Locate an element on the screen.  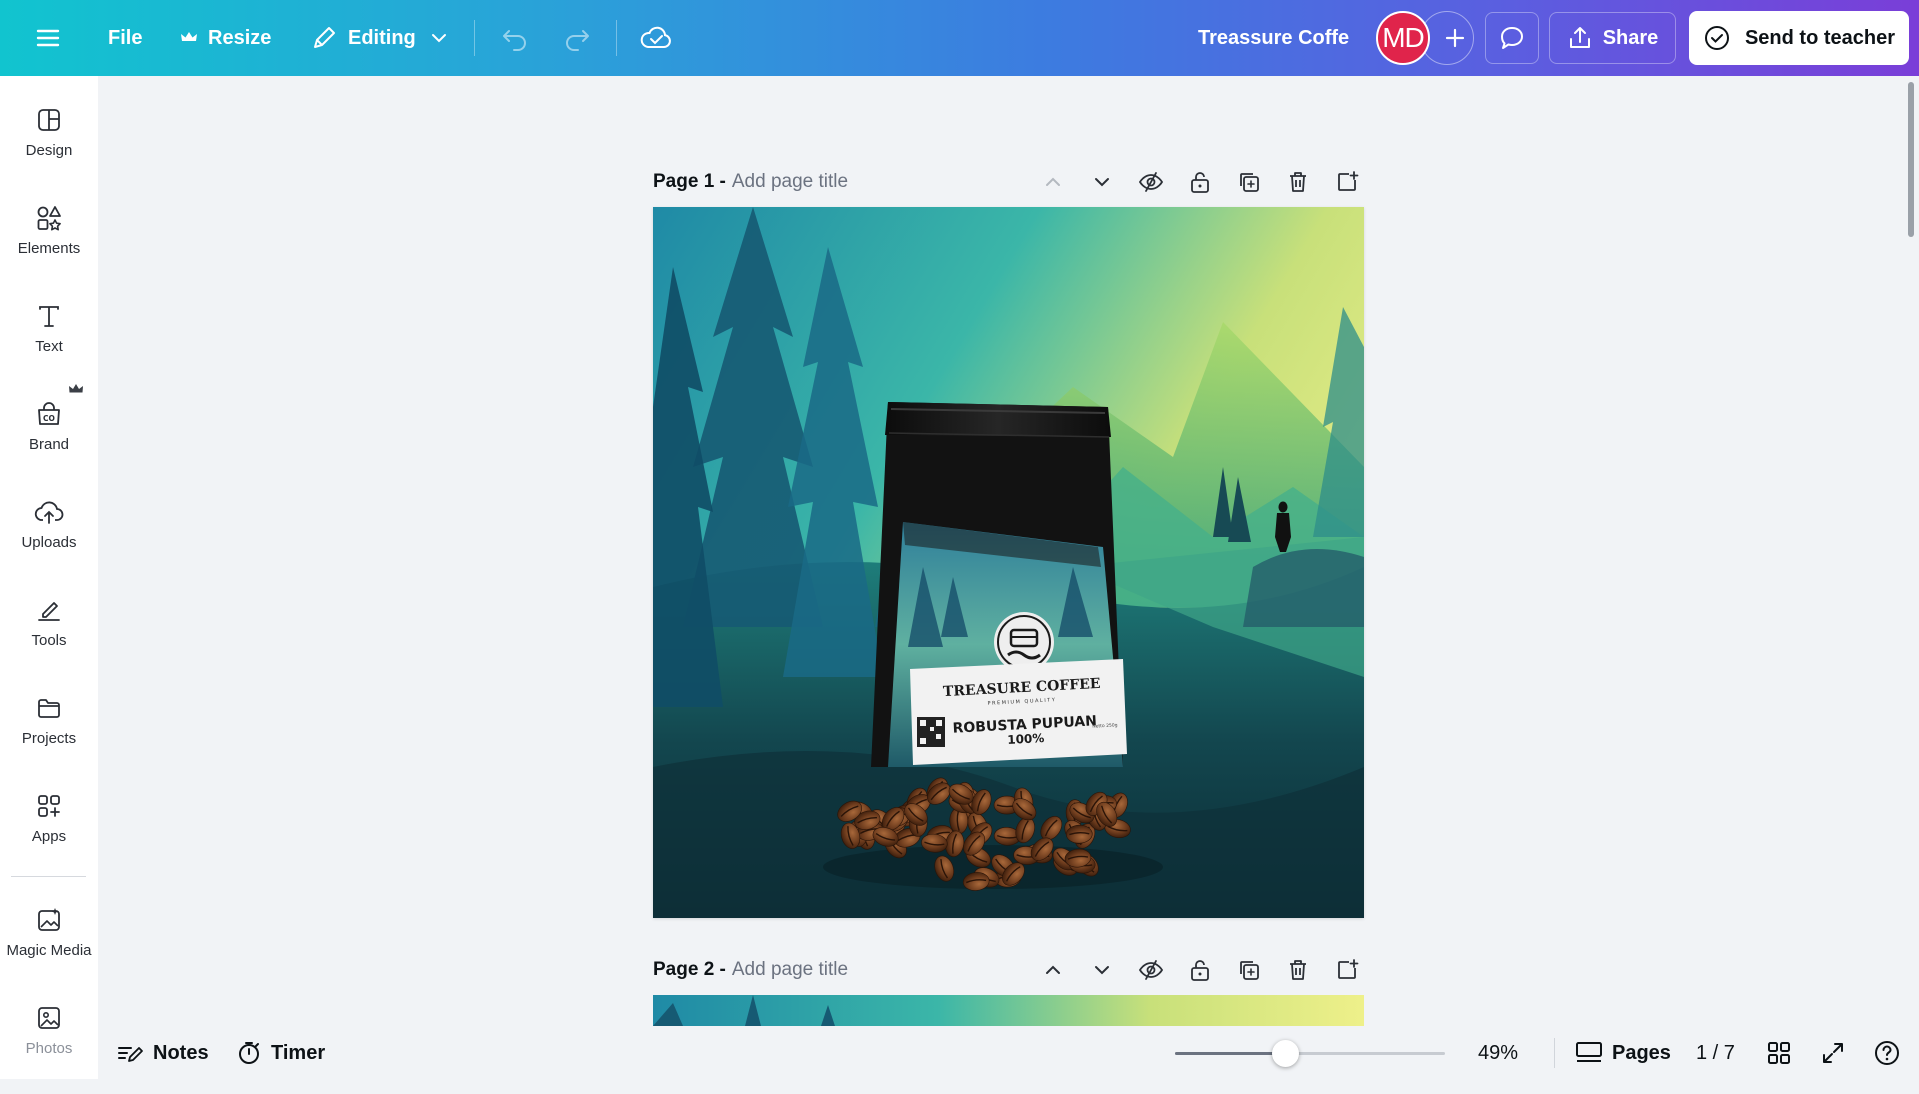
help-icon is located at coordinates (1887, 1053).